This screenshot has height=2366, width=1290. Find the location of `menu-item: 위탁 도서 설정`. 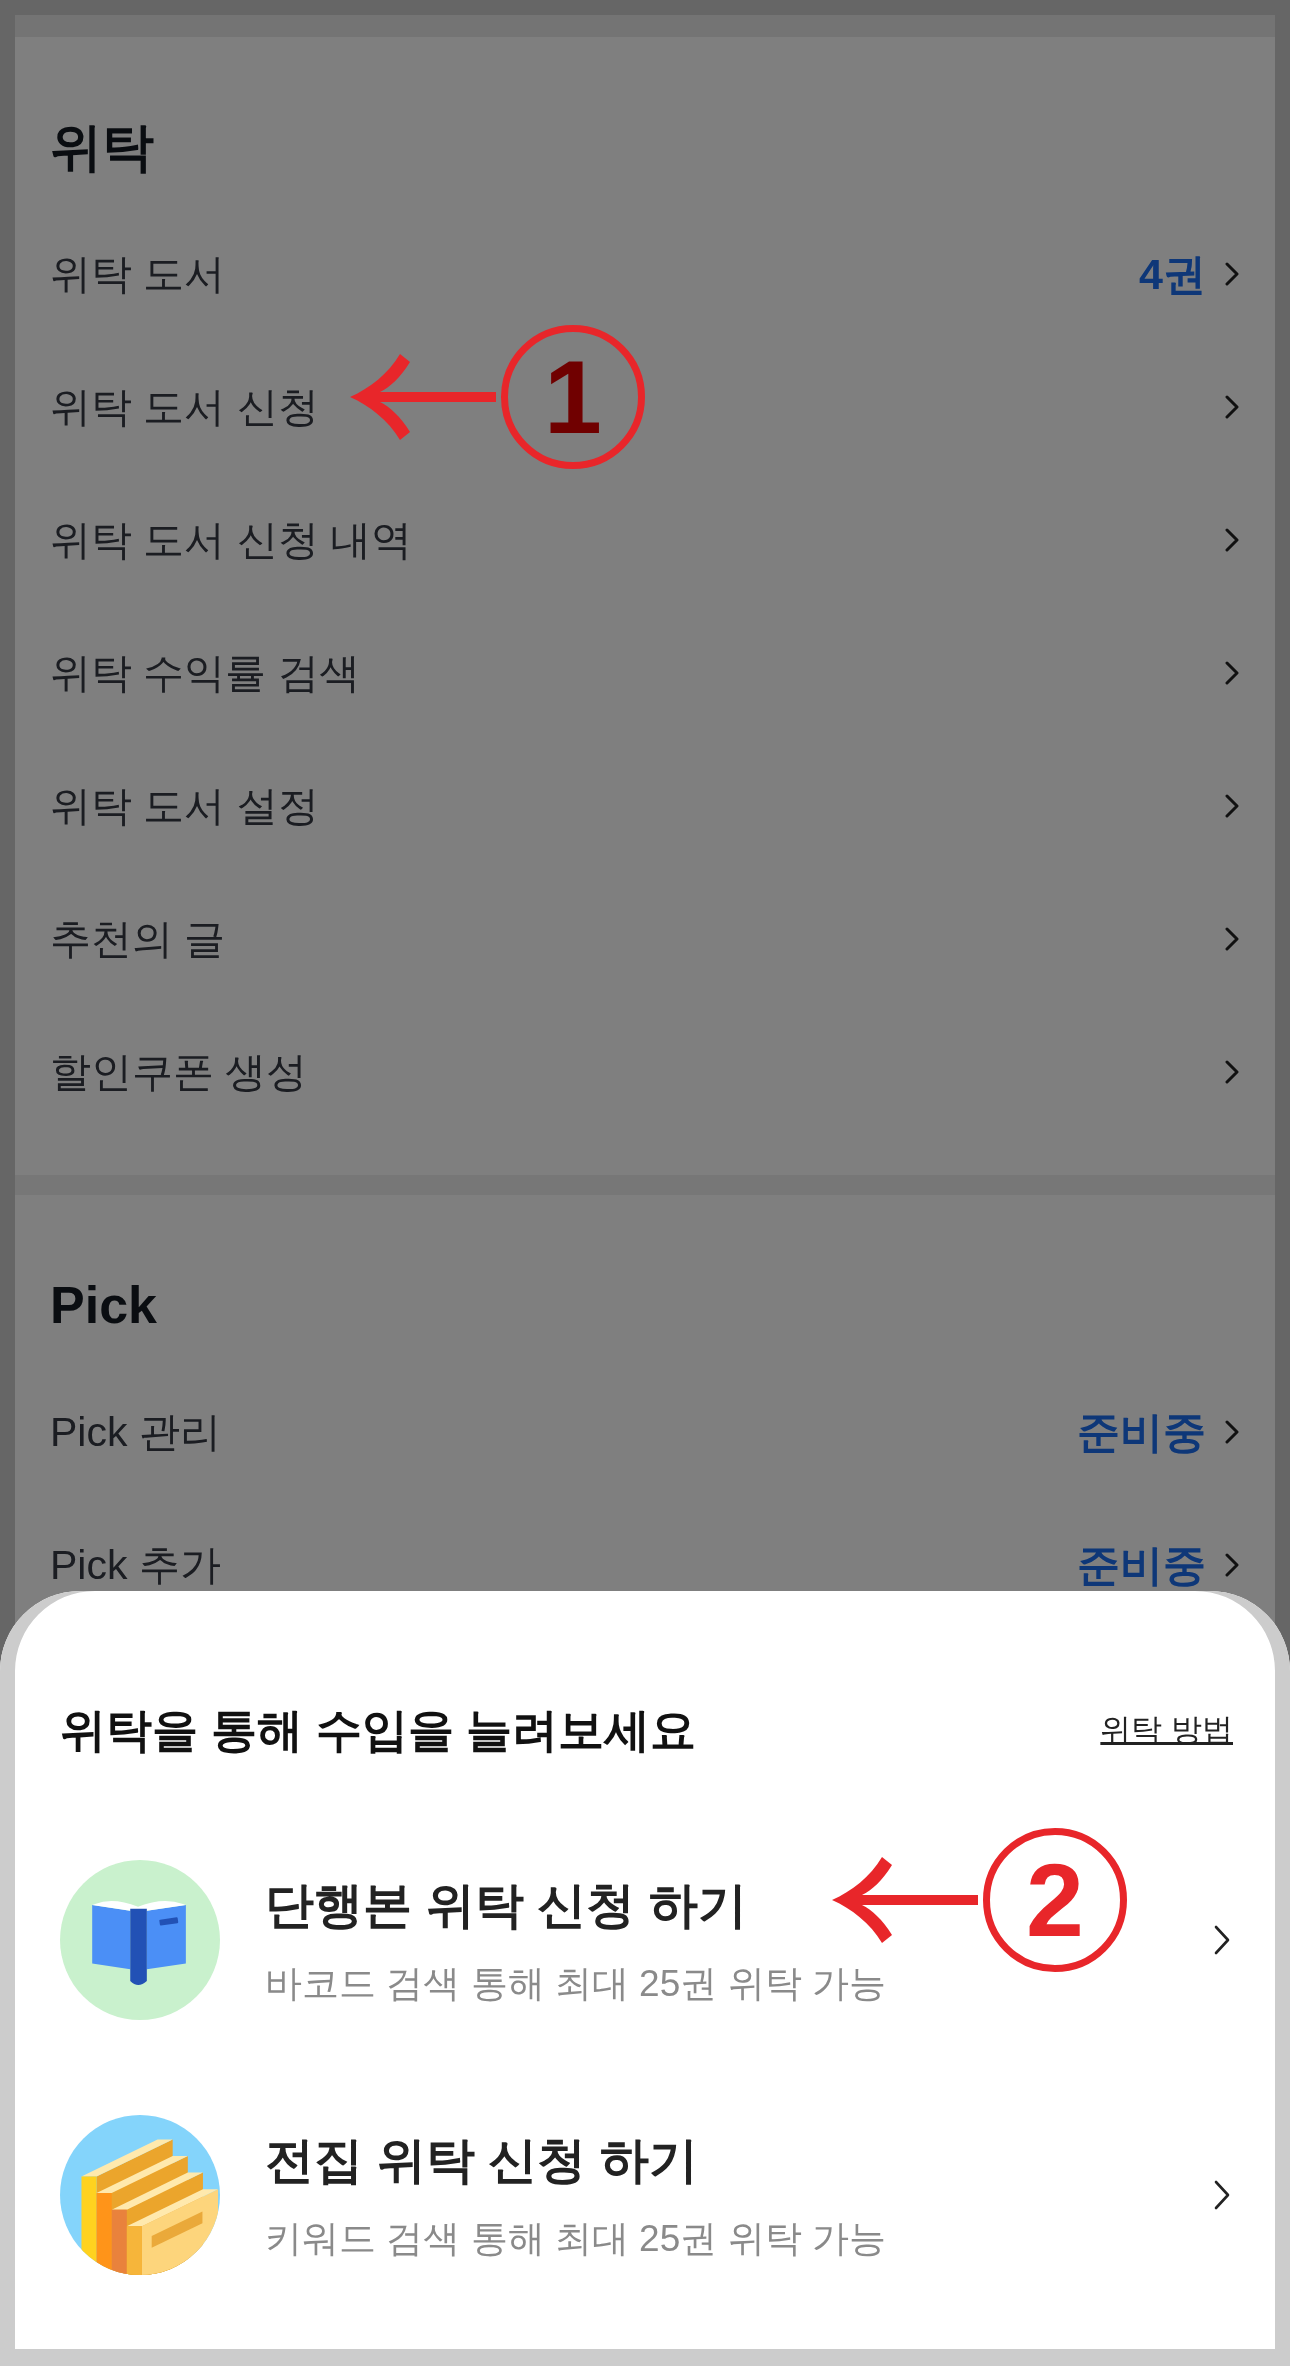

menu-item: 위탁 도서 설정 is located at coordinates (184, 805).